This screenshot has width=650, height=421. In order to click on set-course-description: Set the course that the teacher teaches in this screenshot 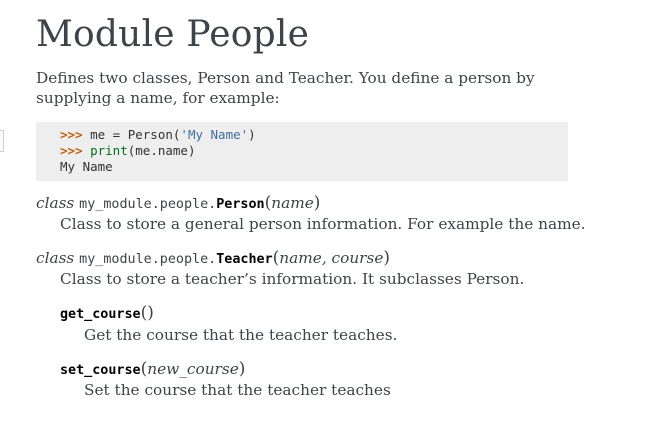, I will do `click(237, 390)`.